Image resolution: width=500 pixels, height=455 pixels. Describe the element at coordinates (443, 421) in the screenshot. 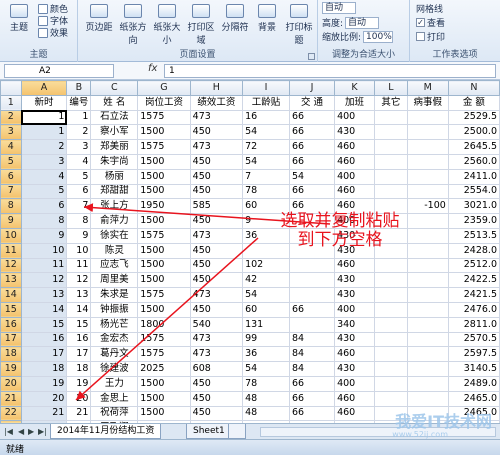

I see `watermark: 我爱IT技术网` at that location.